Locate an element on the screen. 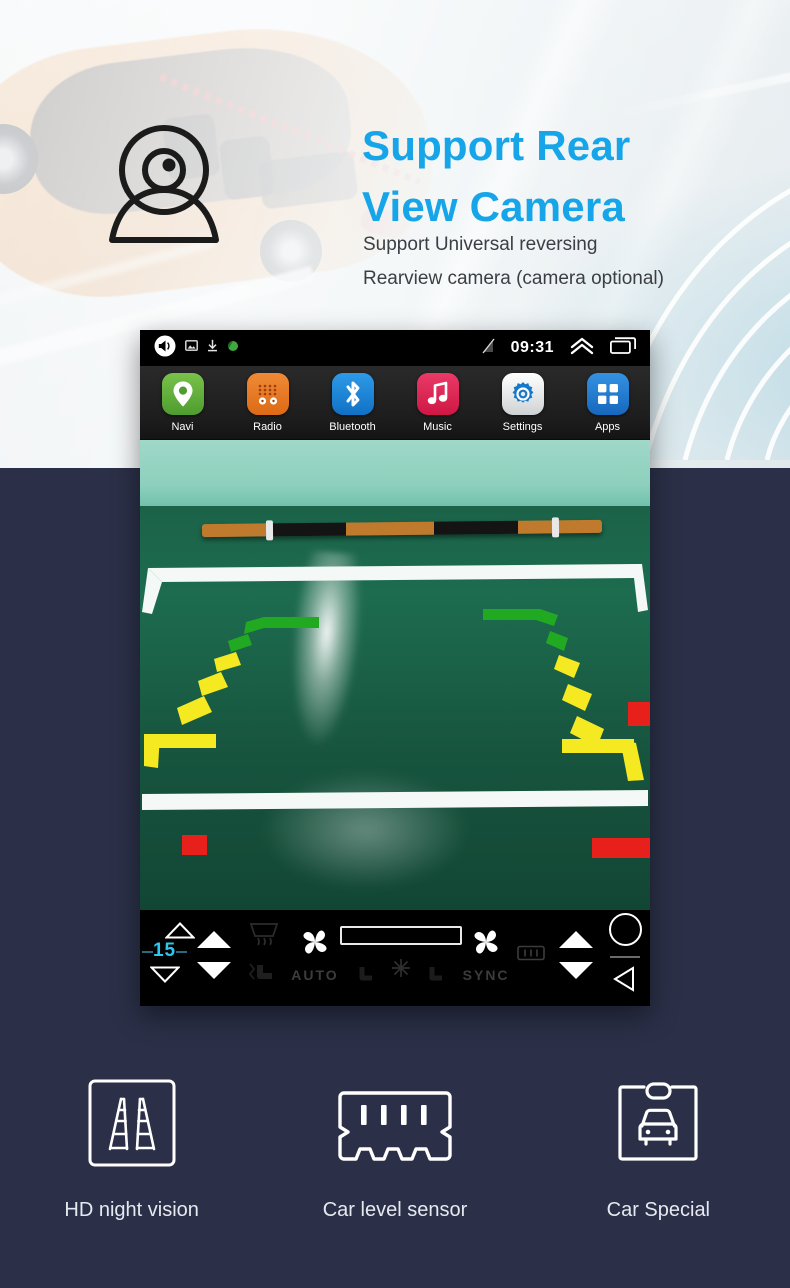  feature-label: Car level sensor is located at coordinates (395, 1210).